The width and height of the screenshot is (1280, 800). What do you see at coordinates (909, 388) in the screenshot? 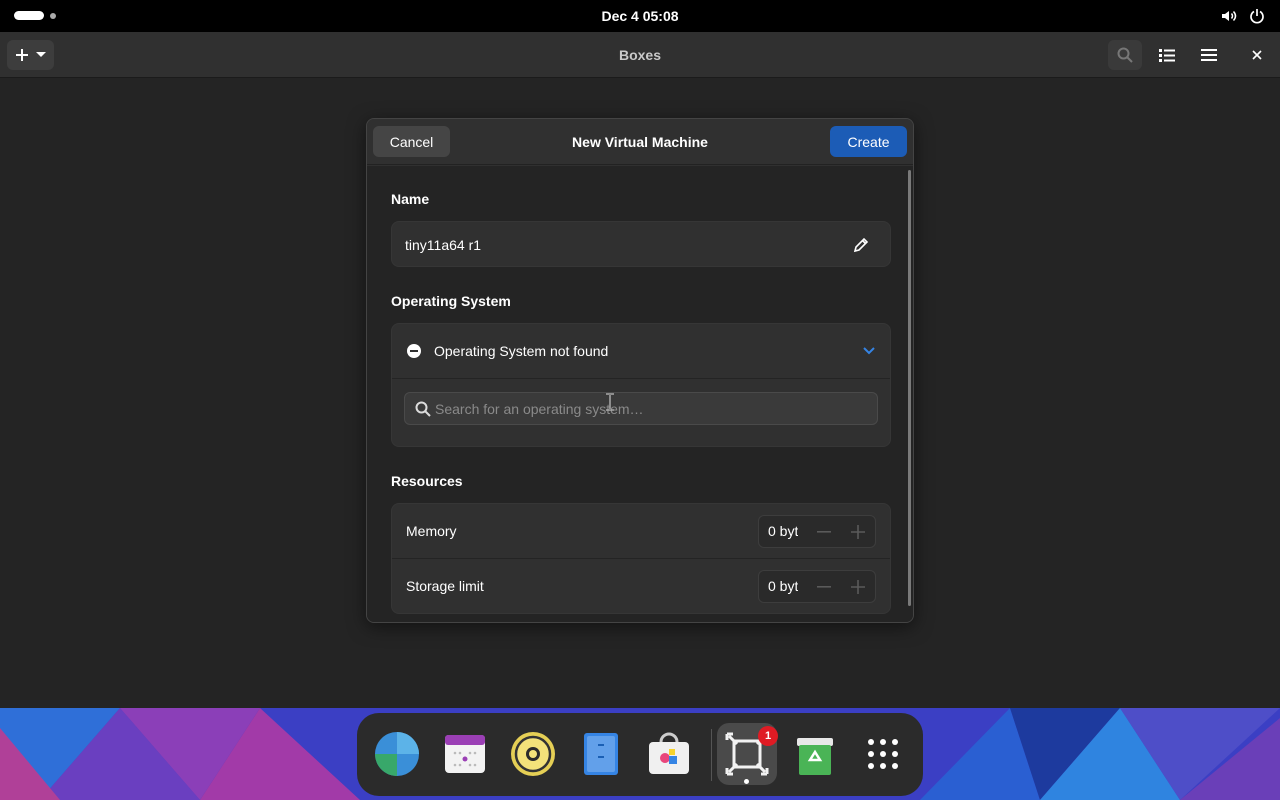
I see `dialog-scrollbar` at bounding box center [909, 388].